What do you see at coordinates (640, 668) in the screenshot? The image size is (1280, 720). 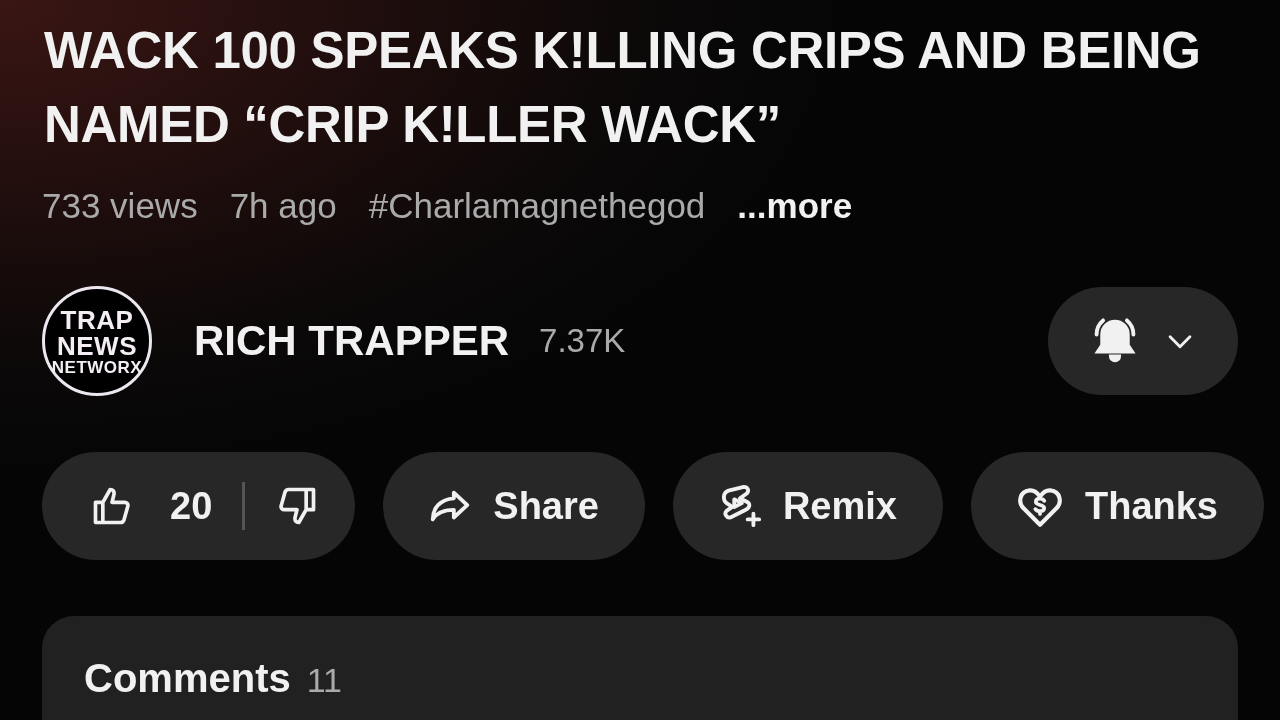 I see `comments-panel: Comments 11` at bounding box center [640, 668].